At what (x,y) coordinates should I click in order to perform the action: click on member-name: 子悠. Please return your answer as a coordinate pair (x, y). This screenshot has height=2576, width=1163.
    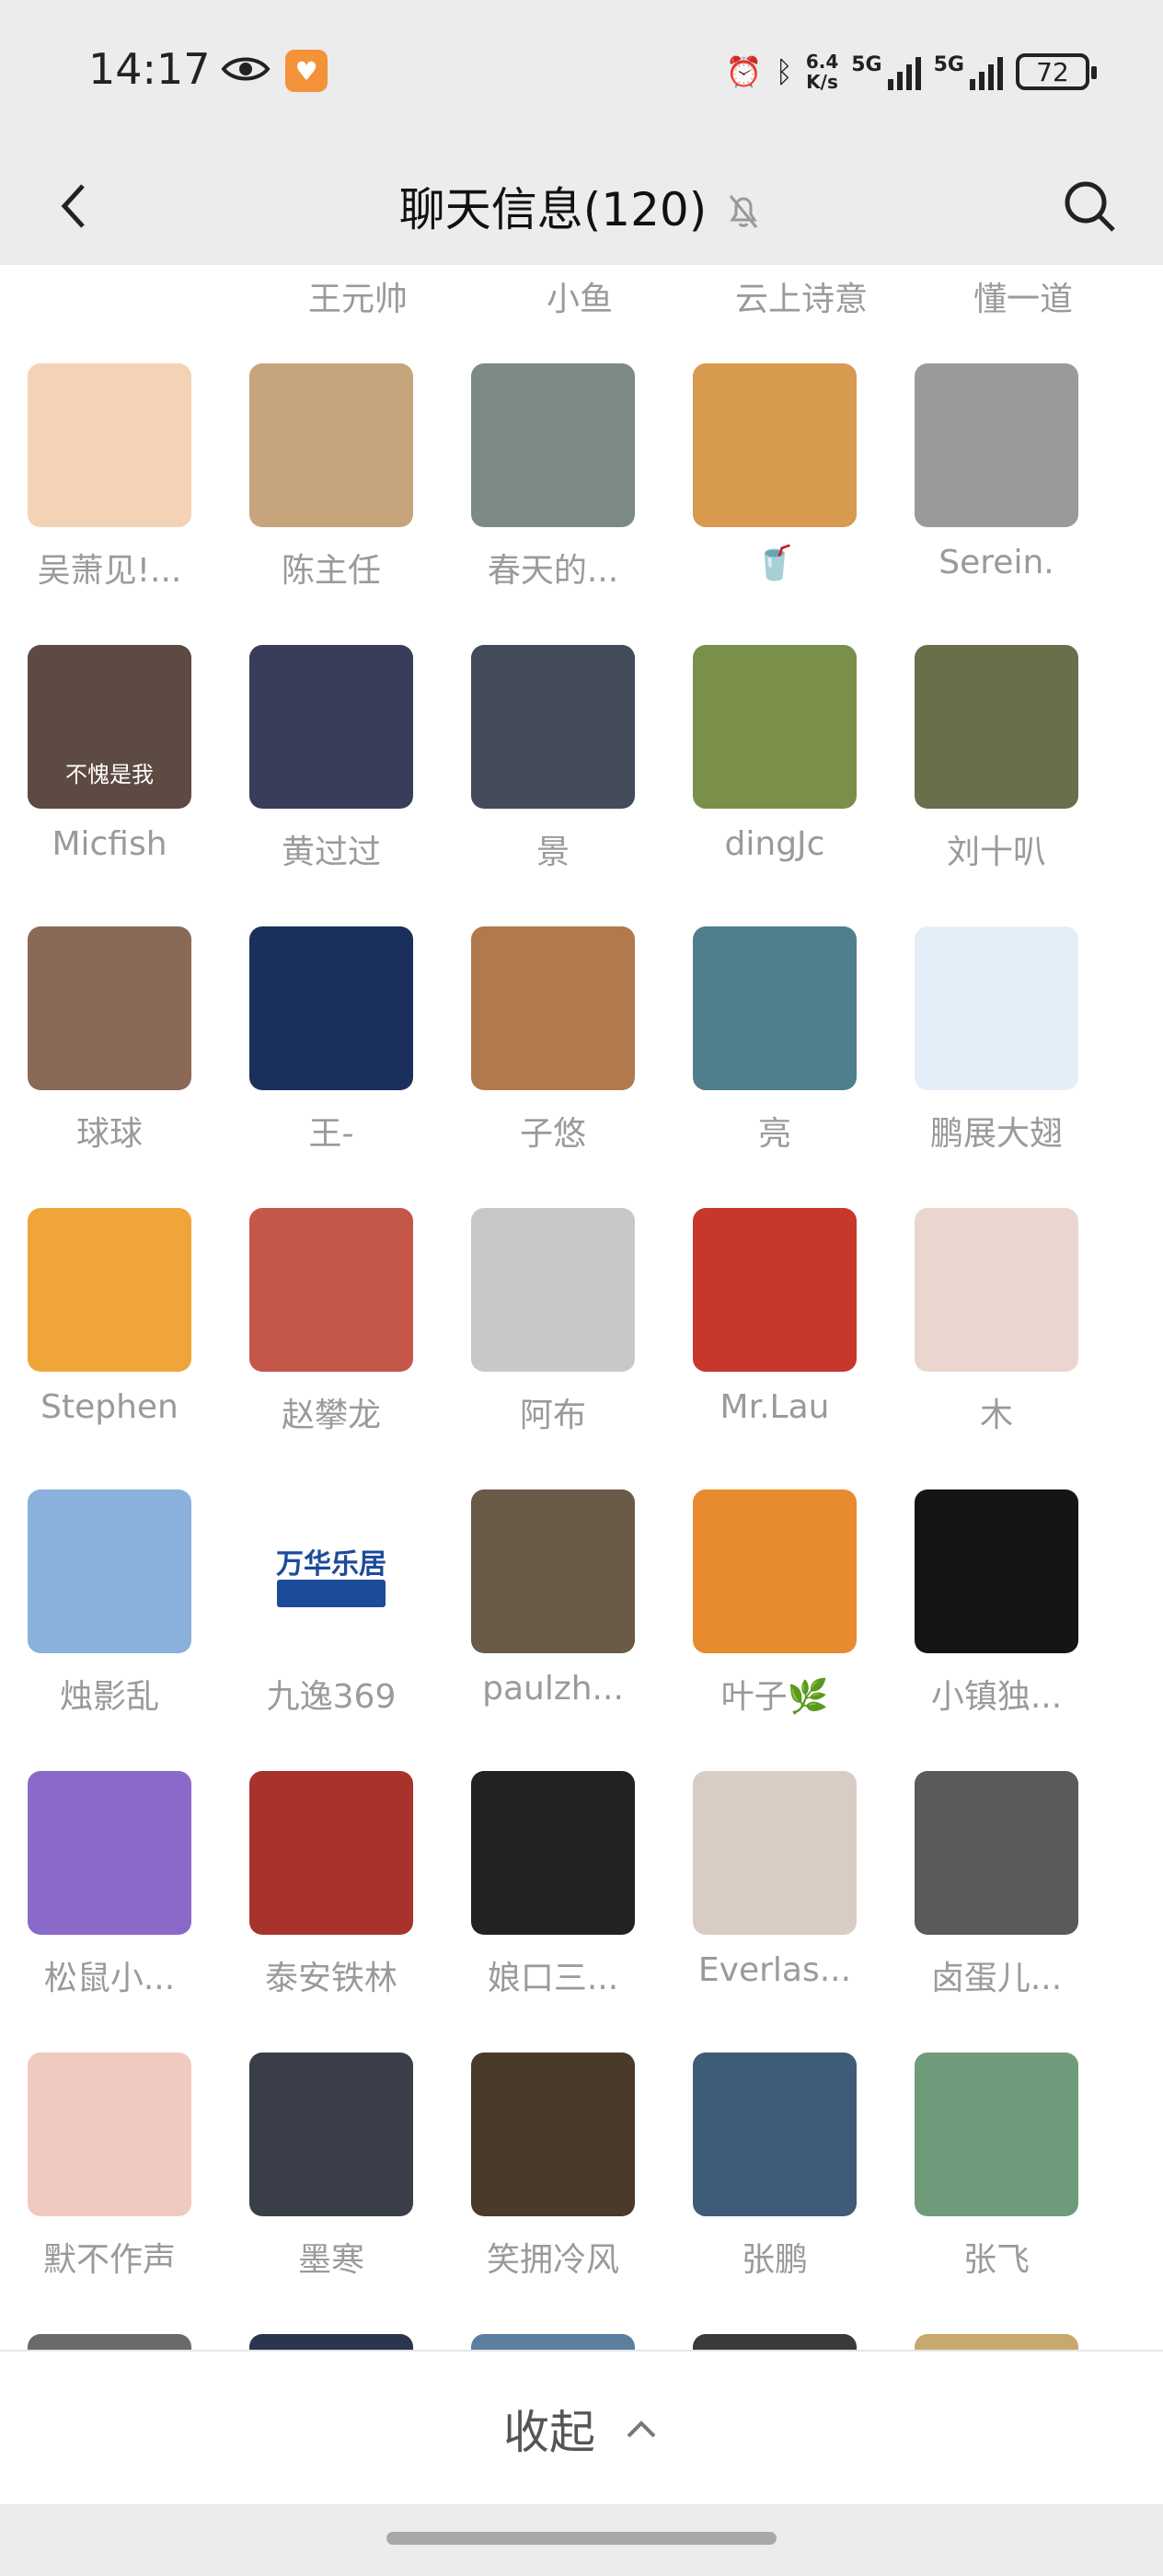
    Looking at the image, I should click on (552, 1134).